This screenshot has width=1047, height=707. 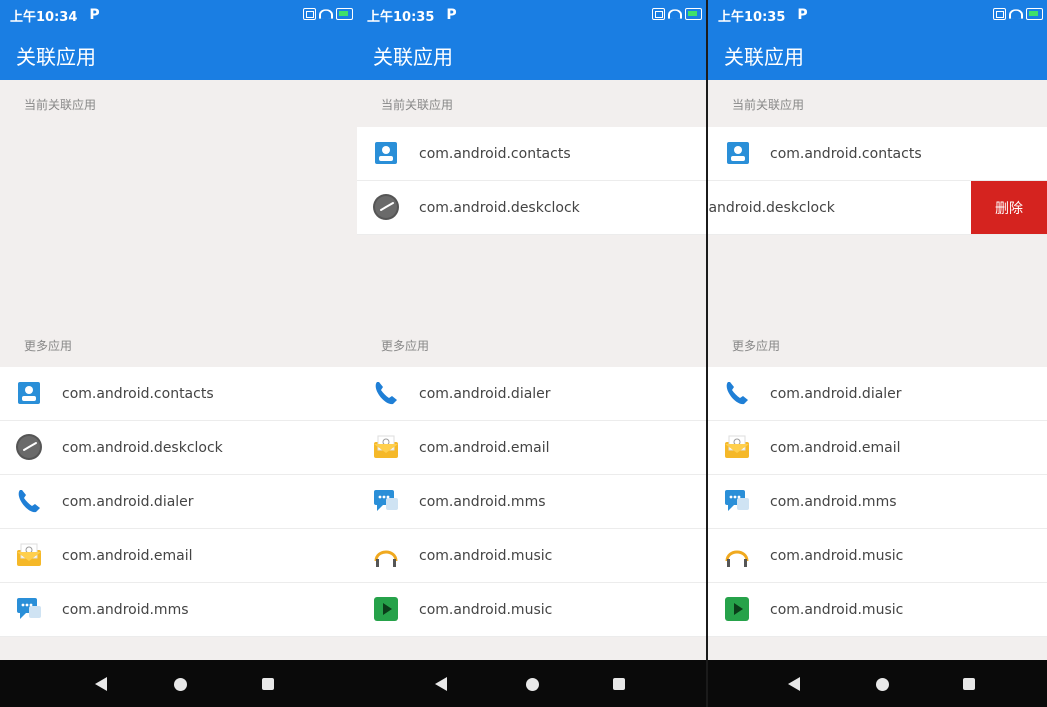 What do you see at coordinates (1009, 207) in the screenshot?
I see `delete-button: 删除` at bounding box center [1009, 207].